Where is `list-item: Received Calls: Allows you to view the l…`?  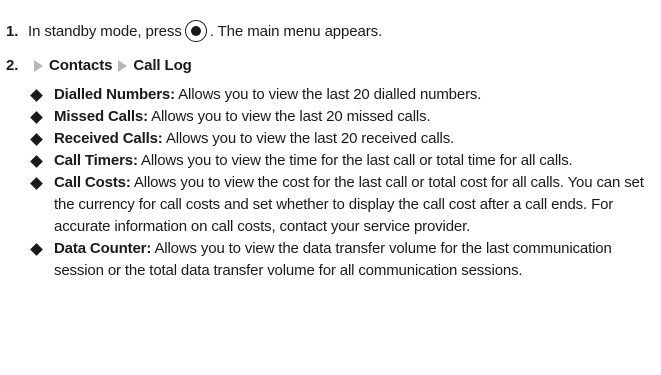 list-item: Received Calls: Allows you to view the l… is located at coordinates (345, 139).